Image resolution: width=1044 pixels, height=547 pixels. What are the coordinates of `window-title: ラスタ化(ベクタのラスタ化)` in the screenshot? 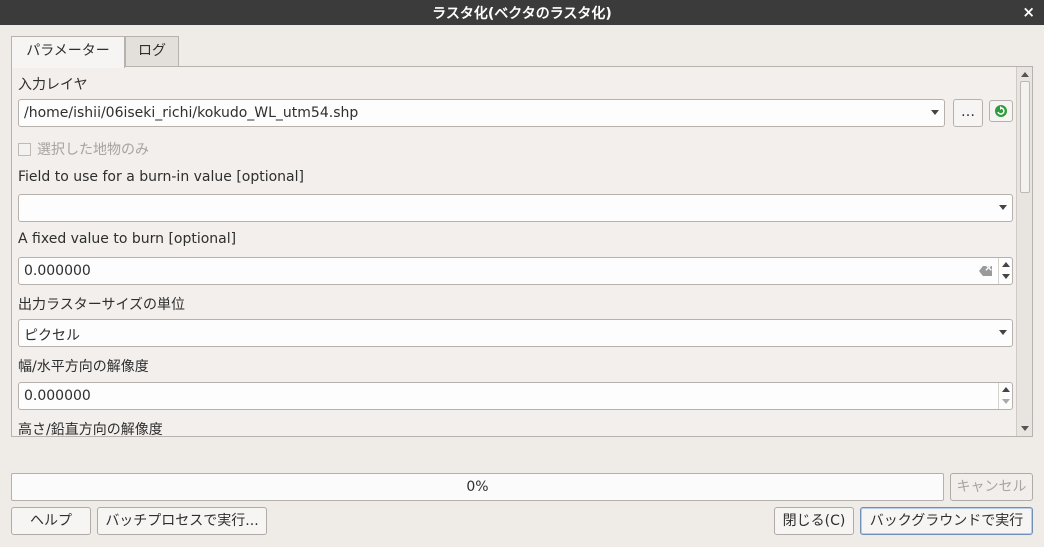 It's located at (522, 14).